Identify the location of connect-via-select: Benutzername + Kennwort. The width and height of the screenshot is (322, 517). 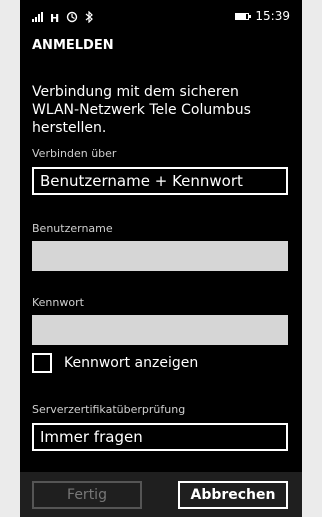
(160, 181).